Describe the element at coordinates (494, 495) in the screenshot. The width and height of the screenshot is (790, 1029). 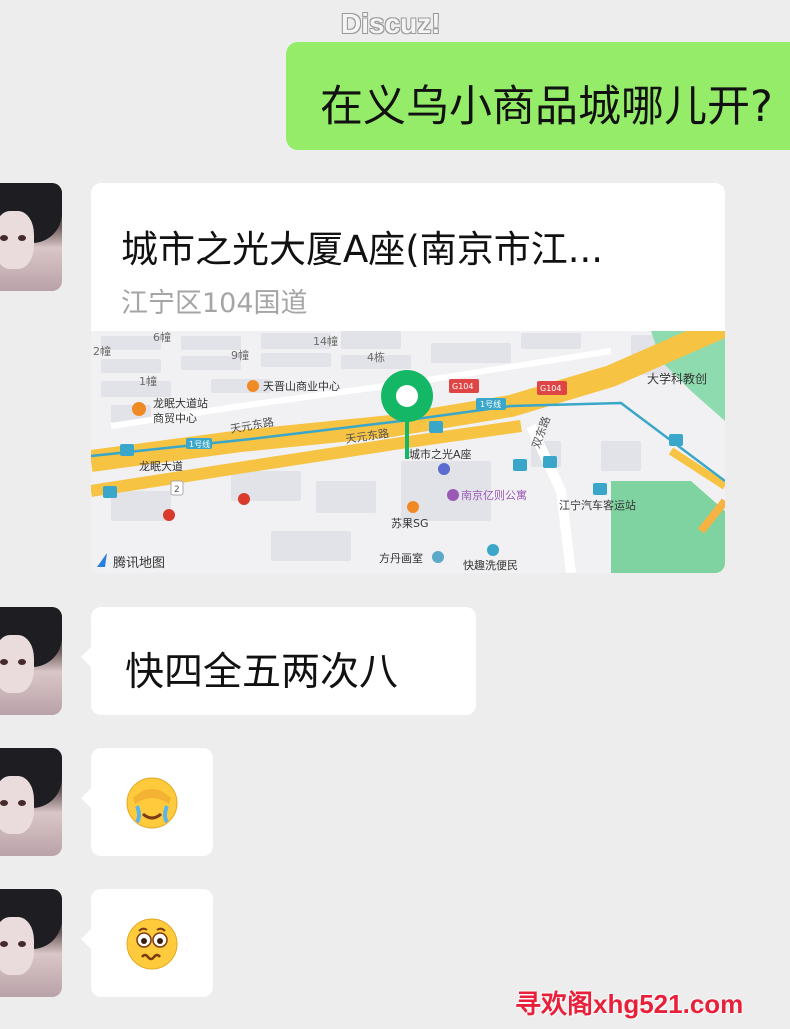
I see `map-label: 南京亿则公寓` at that location.